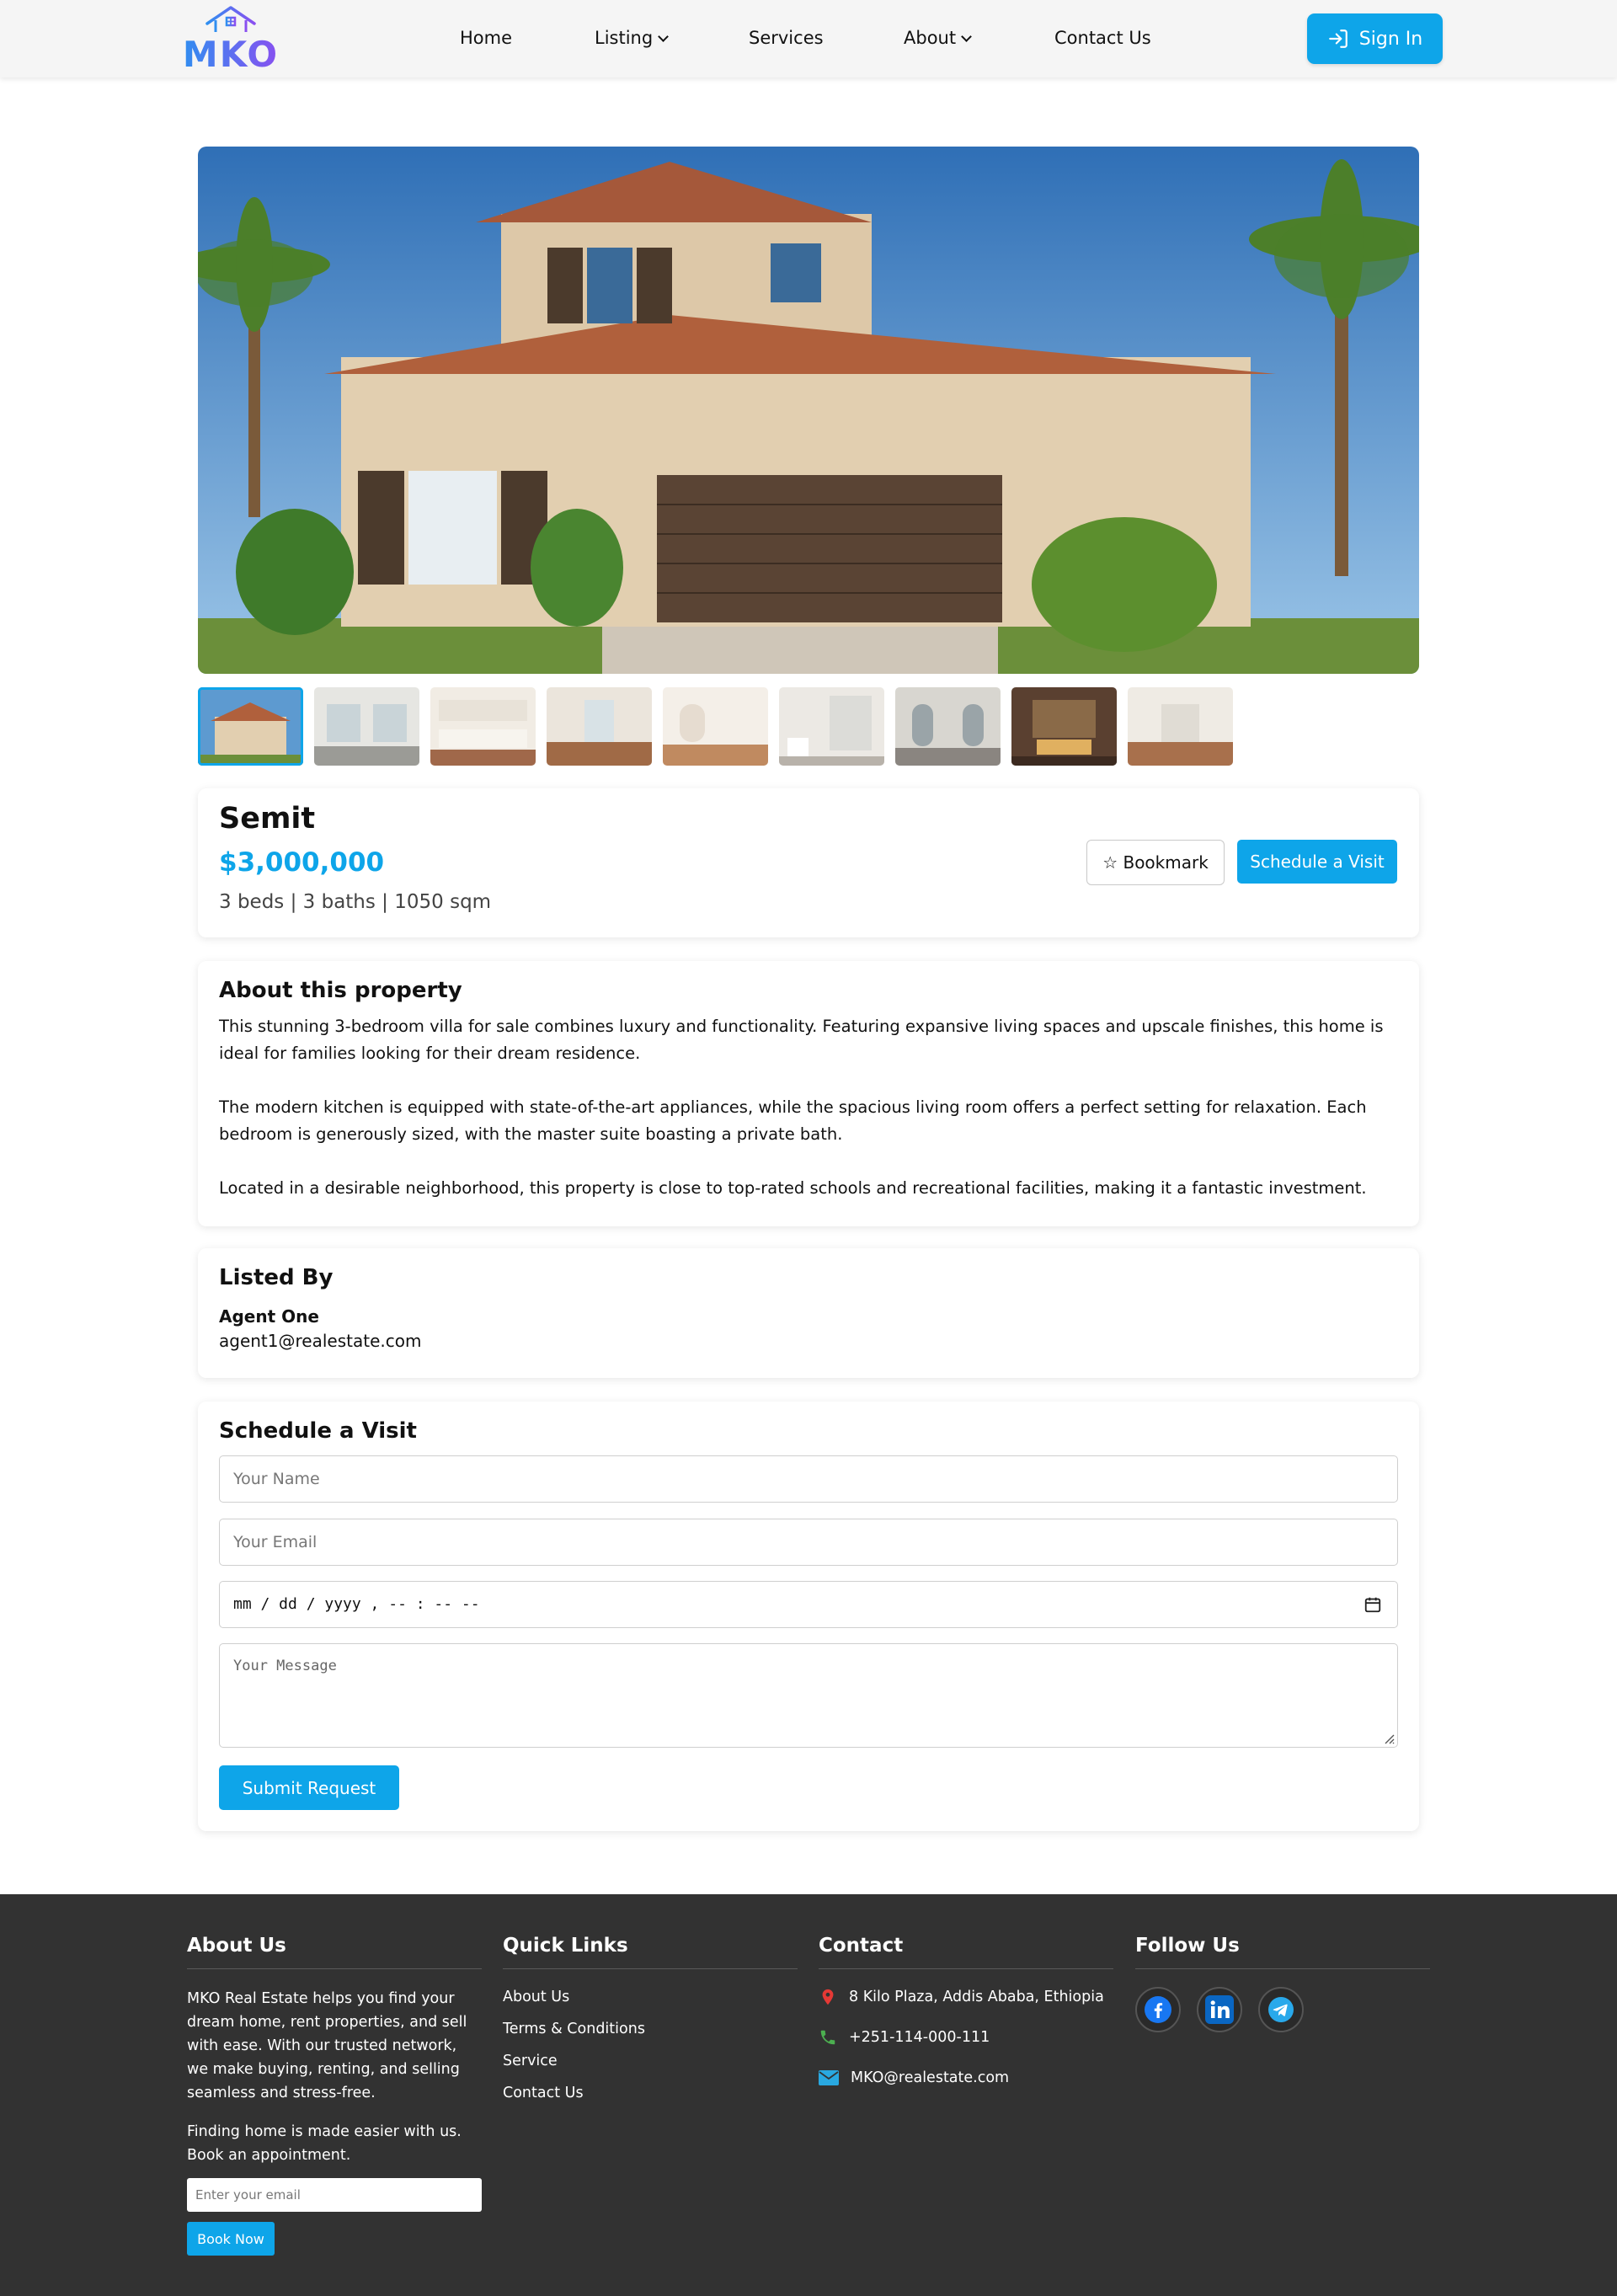  Describe the element at coordinates (250, 726) in the screenshot. I see `thumbnail-house-exterior` at that location.